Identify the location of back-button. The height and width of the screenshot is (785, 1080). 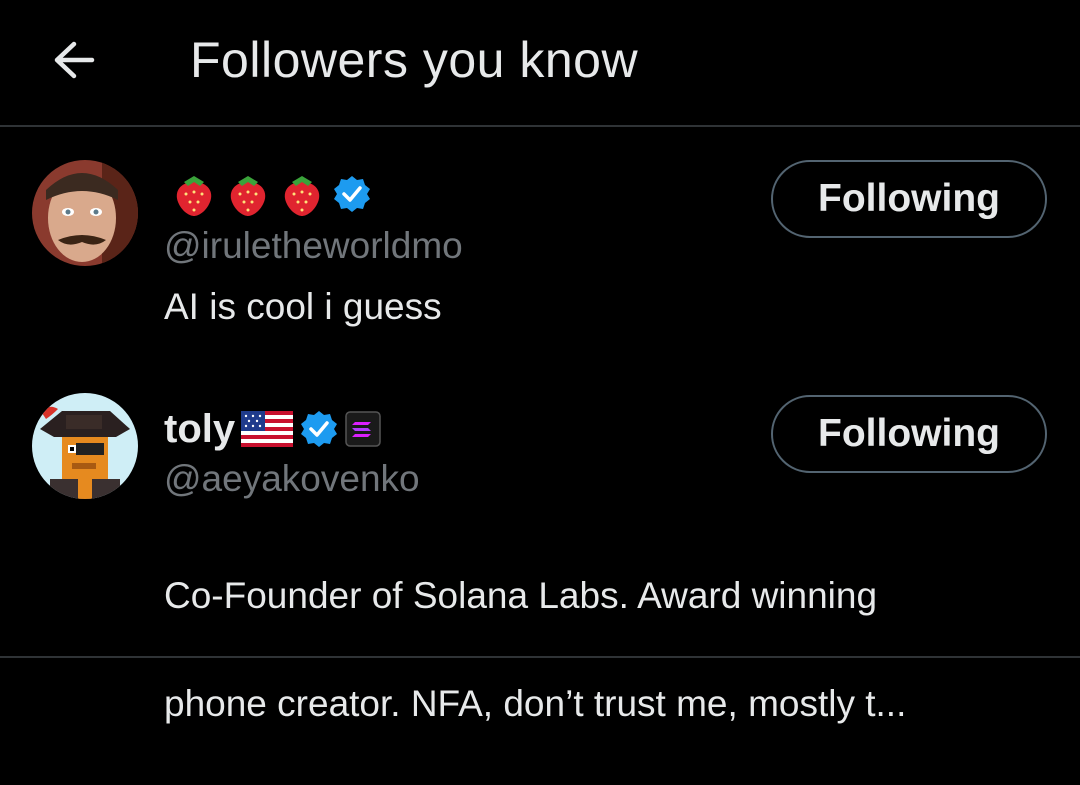
(74, 60).